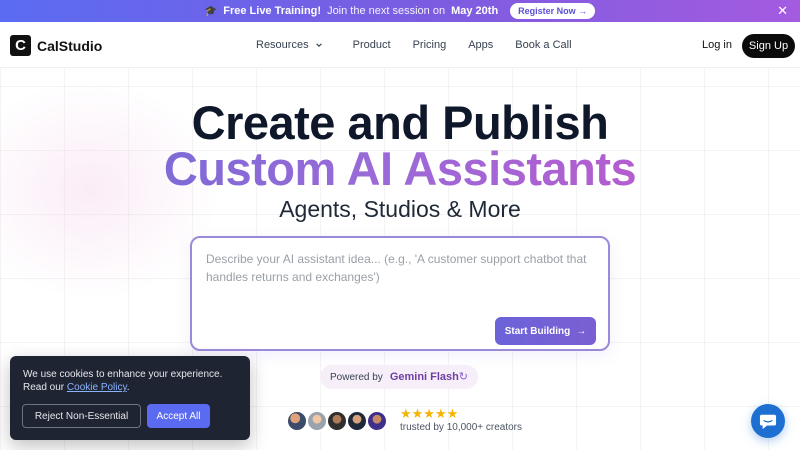 This screenshot has width=800, height=450. I want to click on nav-link-pricing: Pricing, so click(430, 45).